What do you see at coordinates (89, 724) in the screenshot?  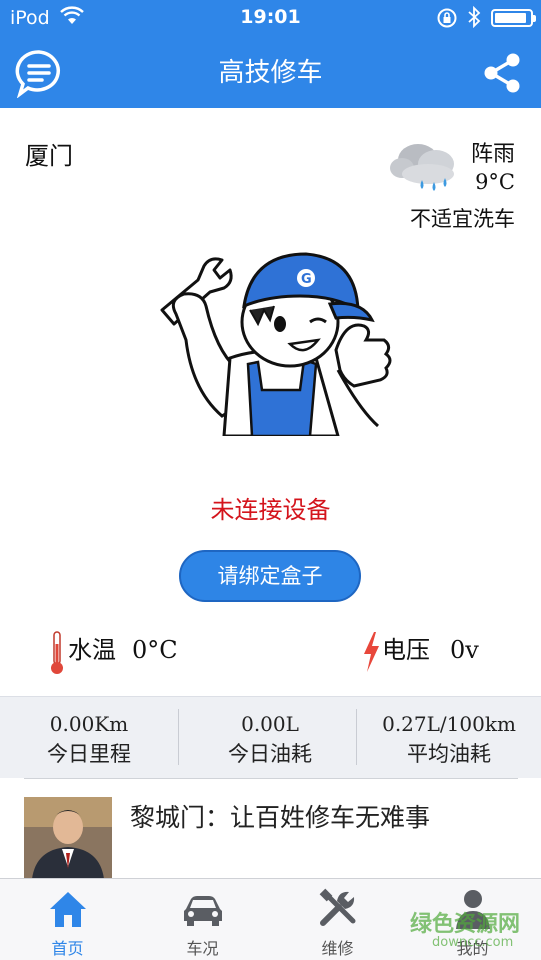 I see `stat-value: 0.00Km` at bounding box center [89, 724].